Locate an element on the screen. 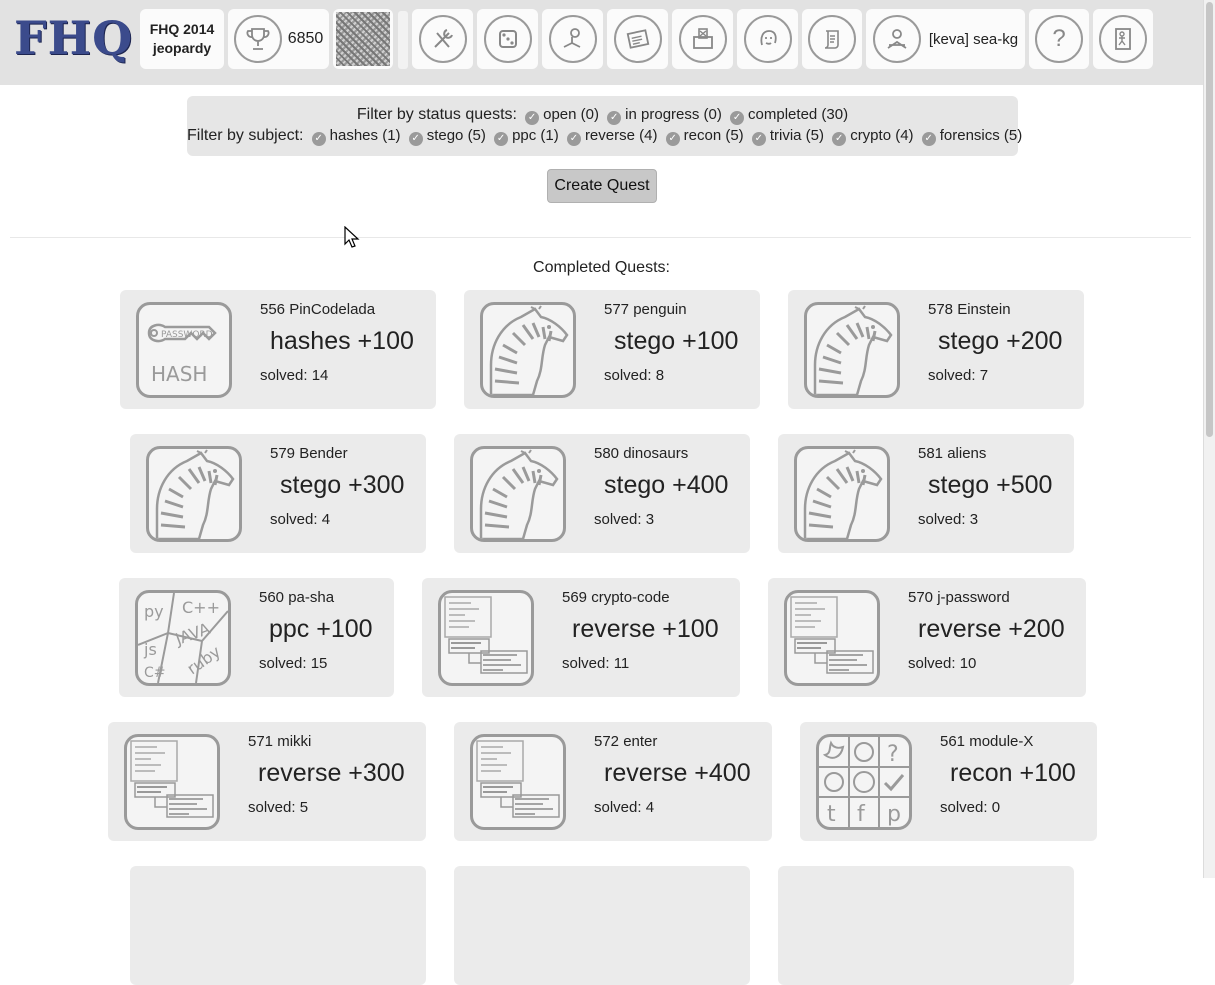 The height and width of the screenshot is (985, 1215). svg-text: js is located at coordinates (150, 649).